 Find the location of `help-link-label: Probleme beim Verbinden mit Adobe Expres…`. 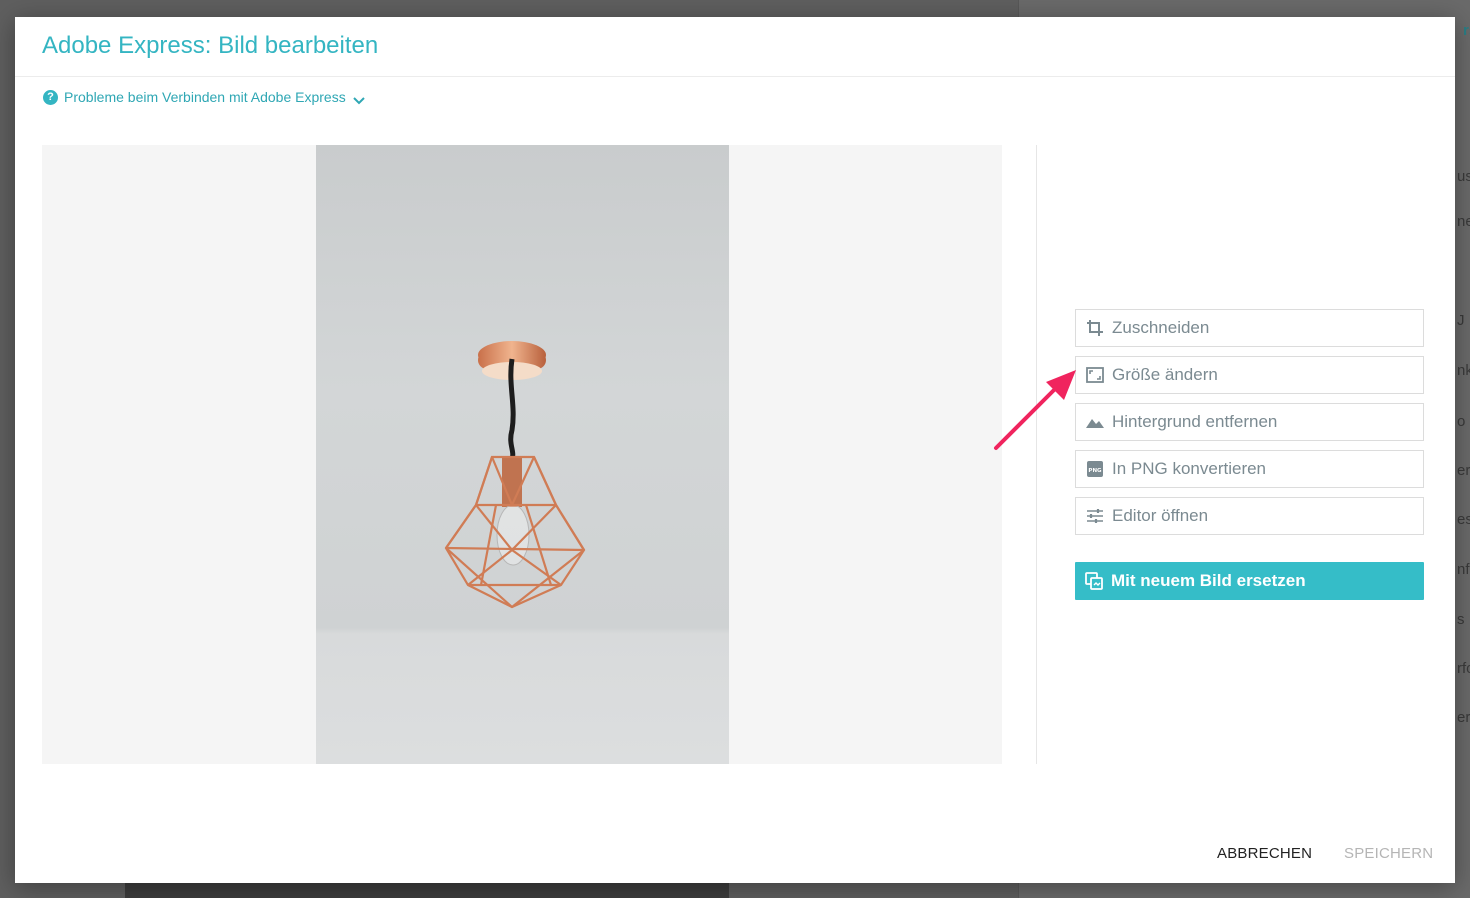

help-link-label: Probleme beim Verbinden mit Adobe Expres… is located at coordinates (205, 97).